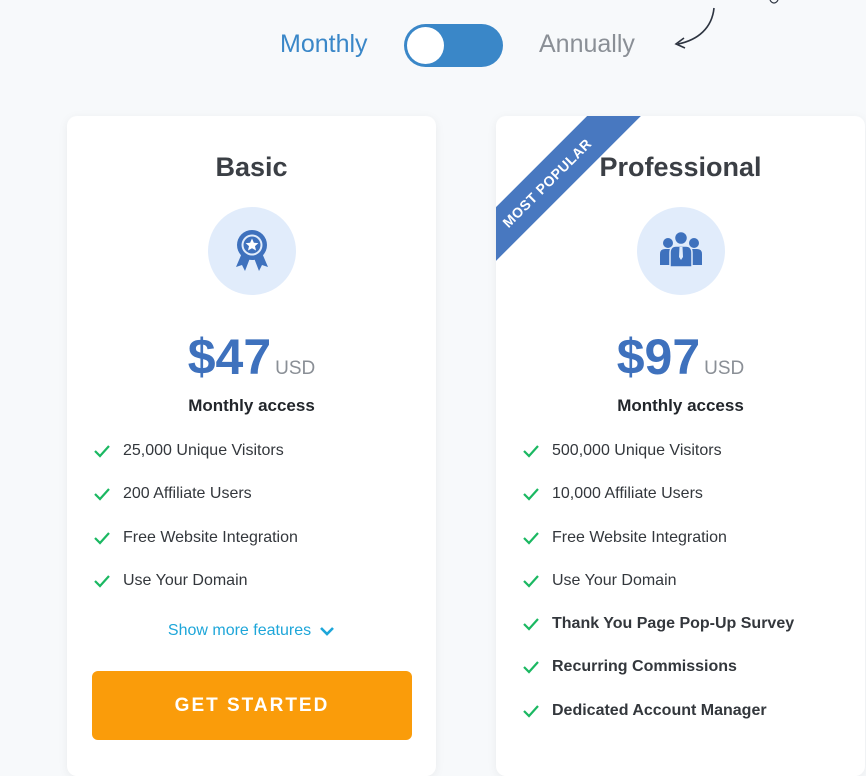 This screenshot has height=776, width=866. What do you see at coordinates (658, 506) in the screenshot?
I see `feature-item: 10,000 Affiliate Users` at bounding box center [658, 506].